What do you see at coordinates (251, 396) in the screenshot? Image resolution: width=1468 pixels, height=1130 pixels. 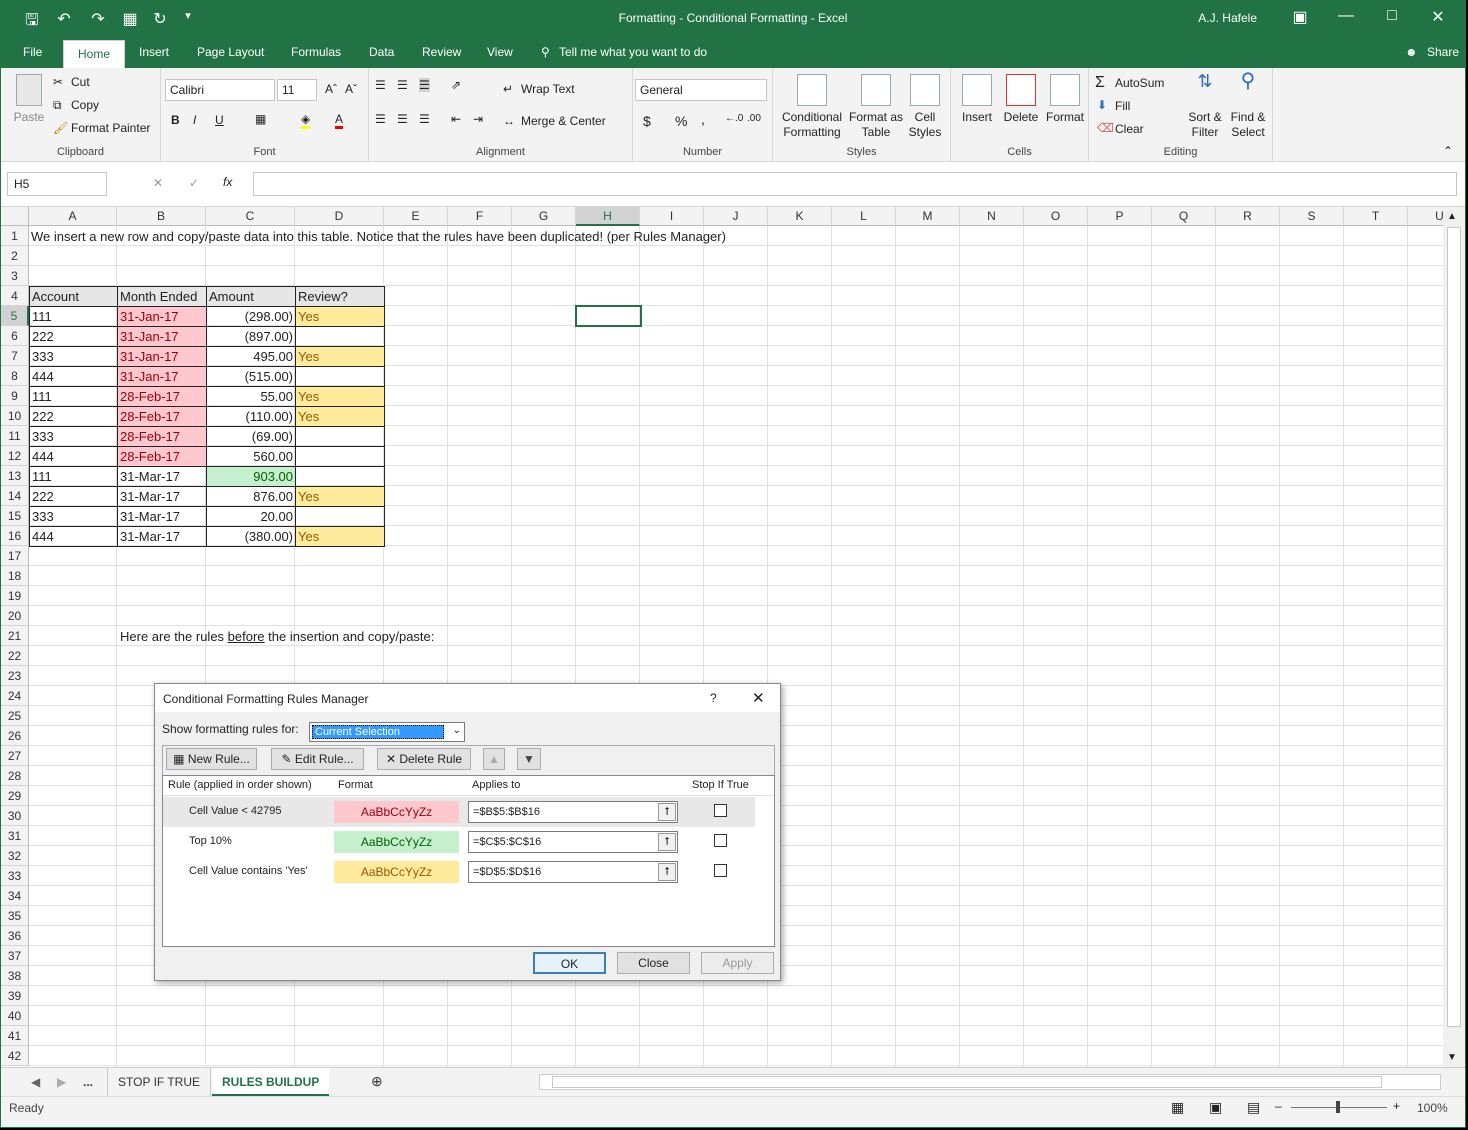 I see `amount-cell: 55.00` at bounding box center [251, 396].